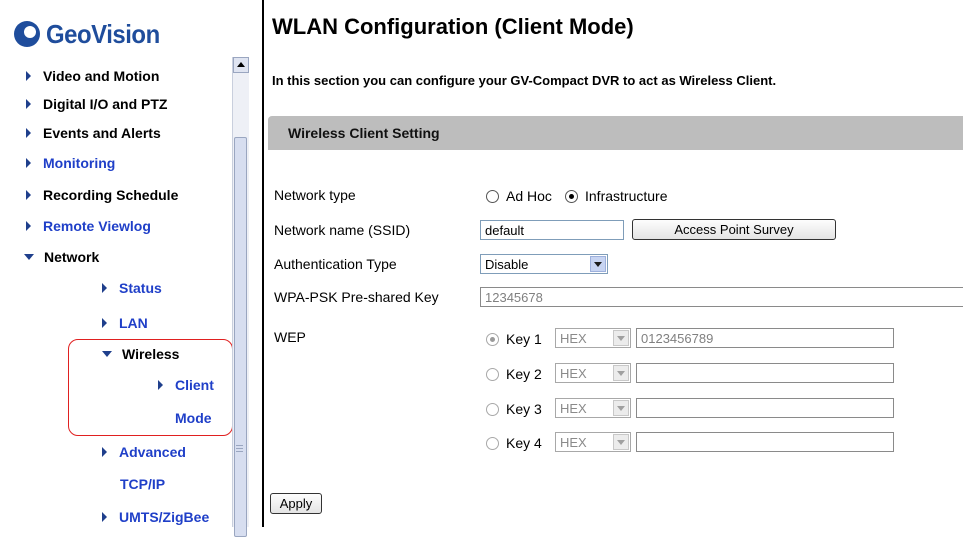  I want to click on nav-item-video-motion: Video and Motion, so click(92, 76).